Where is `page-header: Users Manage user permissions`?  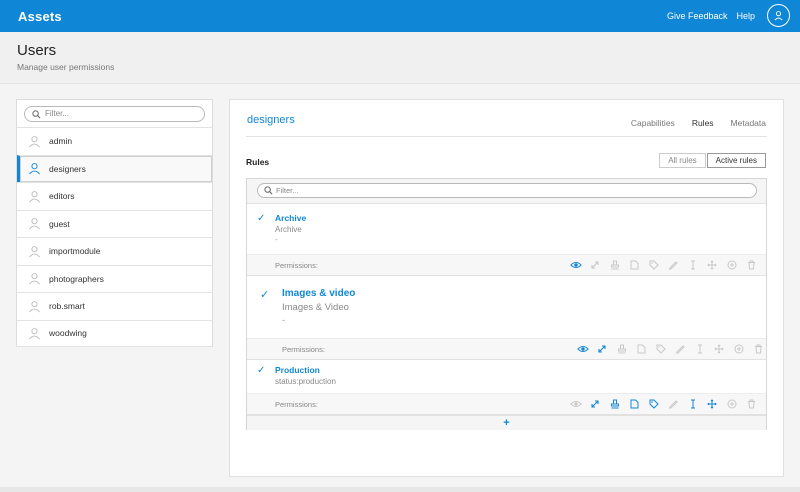 page-header: Users Manage user permissions is located at coordinates (400, 58).